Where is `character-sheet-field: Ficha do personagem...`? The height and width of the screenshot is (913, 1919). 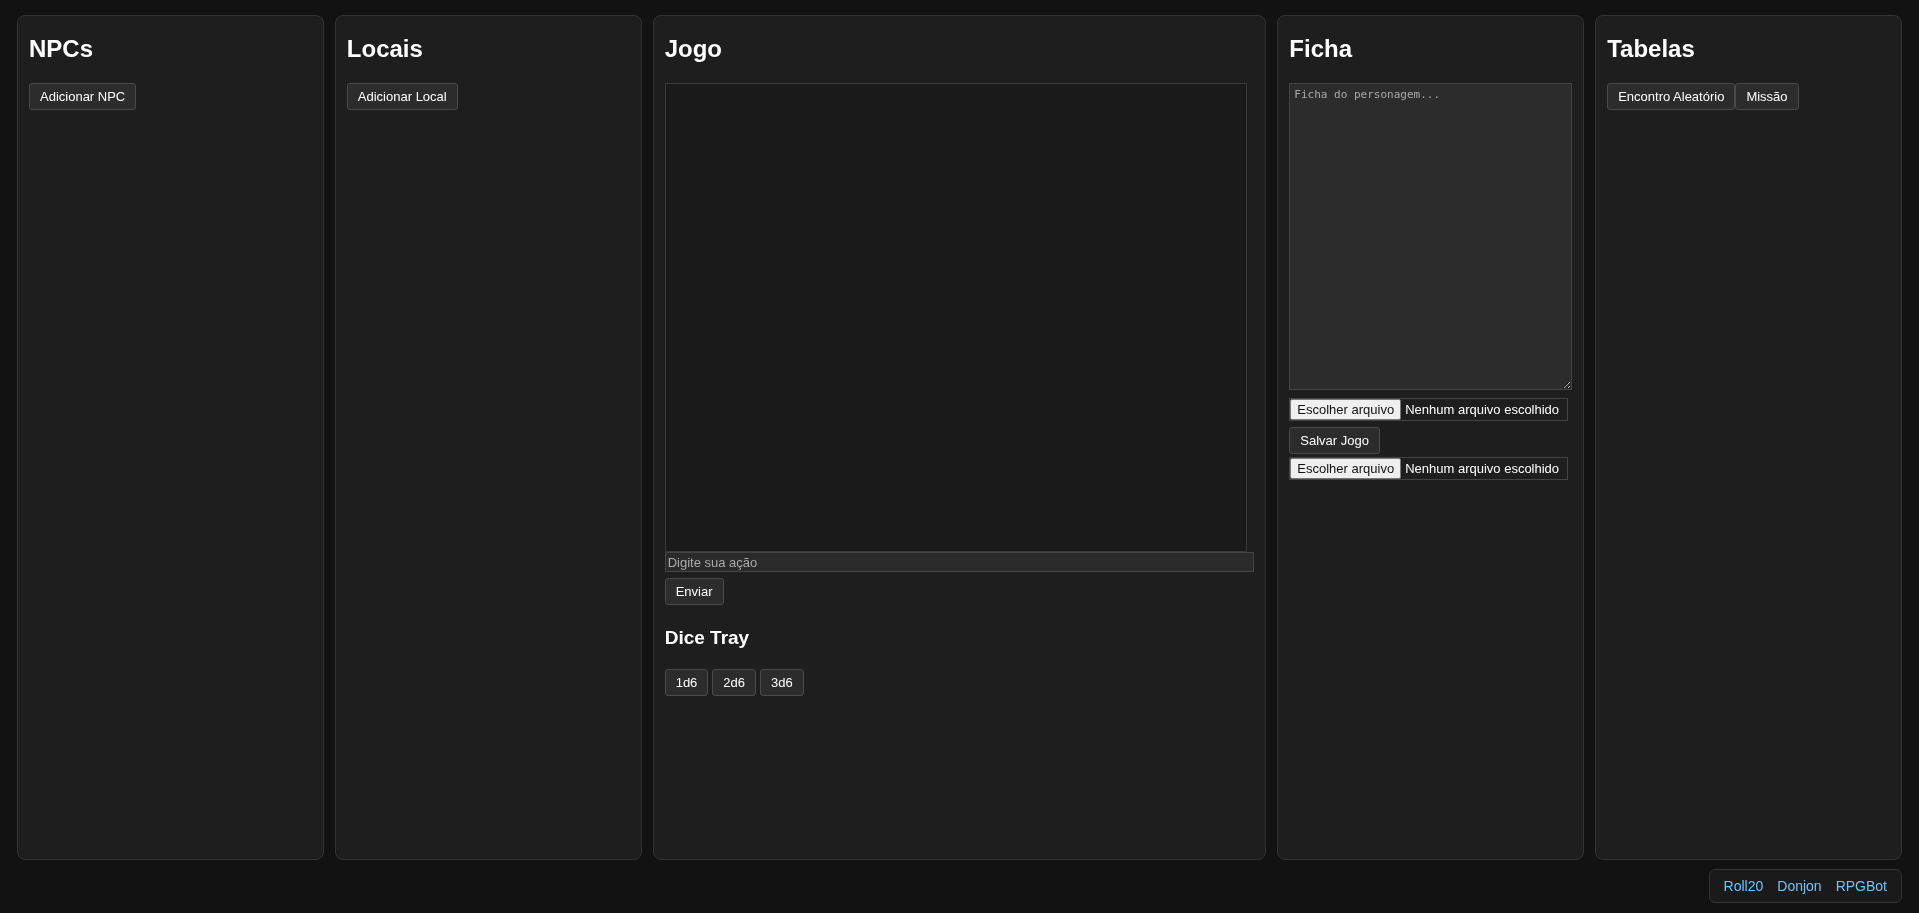 character-sheet-field: Ficha do personagem... is located at coordinates (1431, 236).